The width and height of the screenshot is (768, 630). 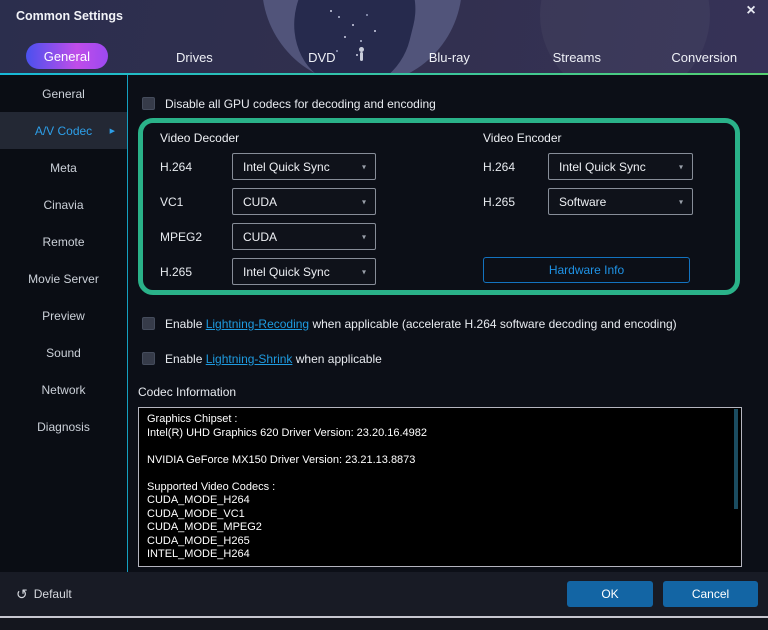 I want to click on sidebar-item-diagnosis: Diagnosis, so click(x=63, y=426).